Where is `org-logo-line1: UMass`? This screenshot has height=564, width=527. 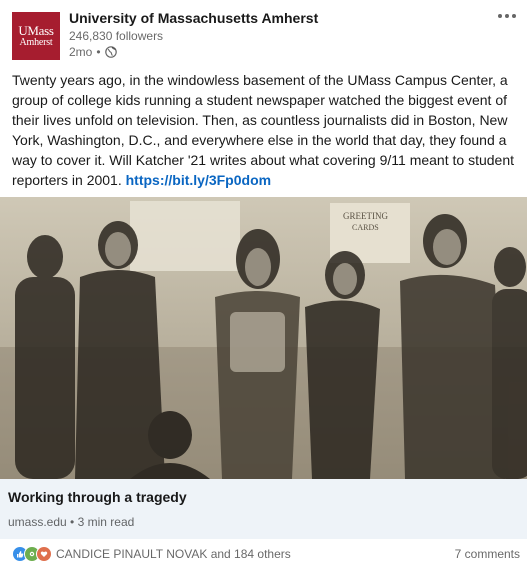 org-logo-line1: UMass is located at coordinates (36, 30).